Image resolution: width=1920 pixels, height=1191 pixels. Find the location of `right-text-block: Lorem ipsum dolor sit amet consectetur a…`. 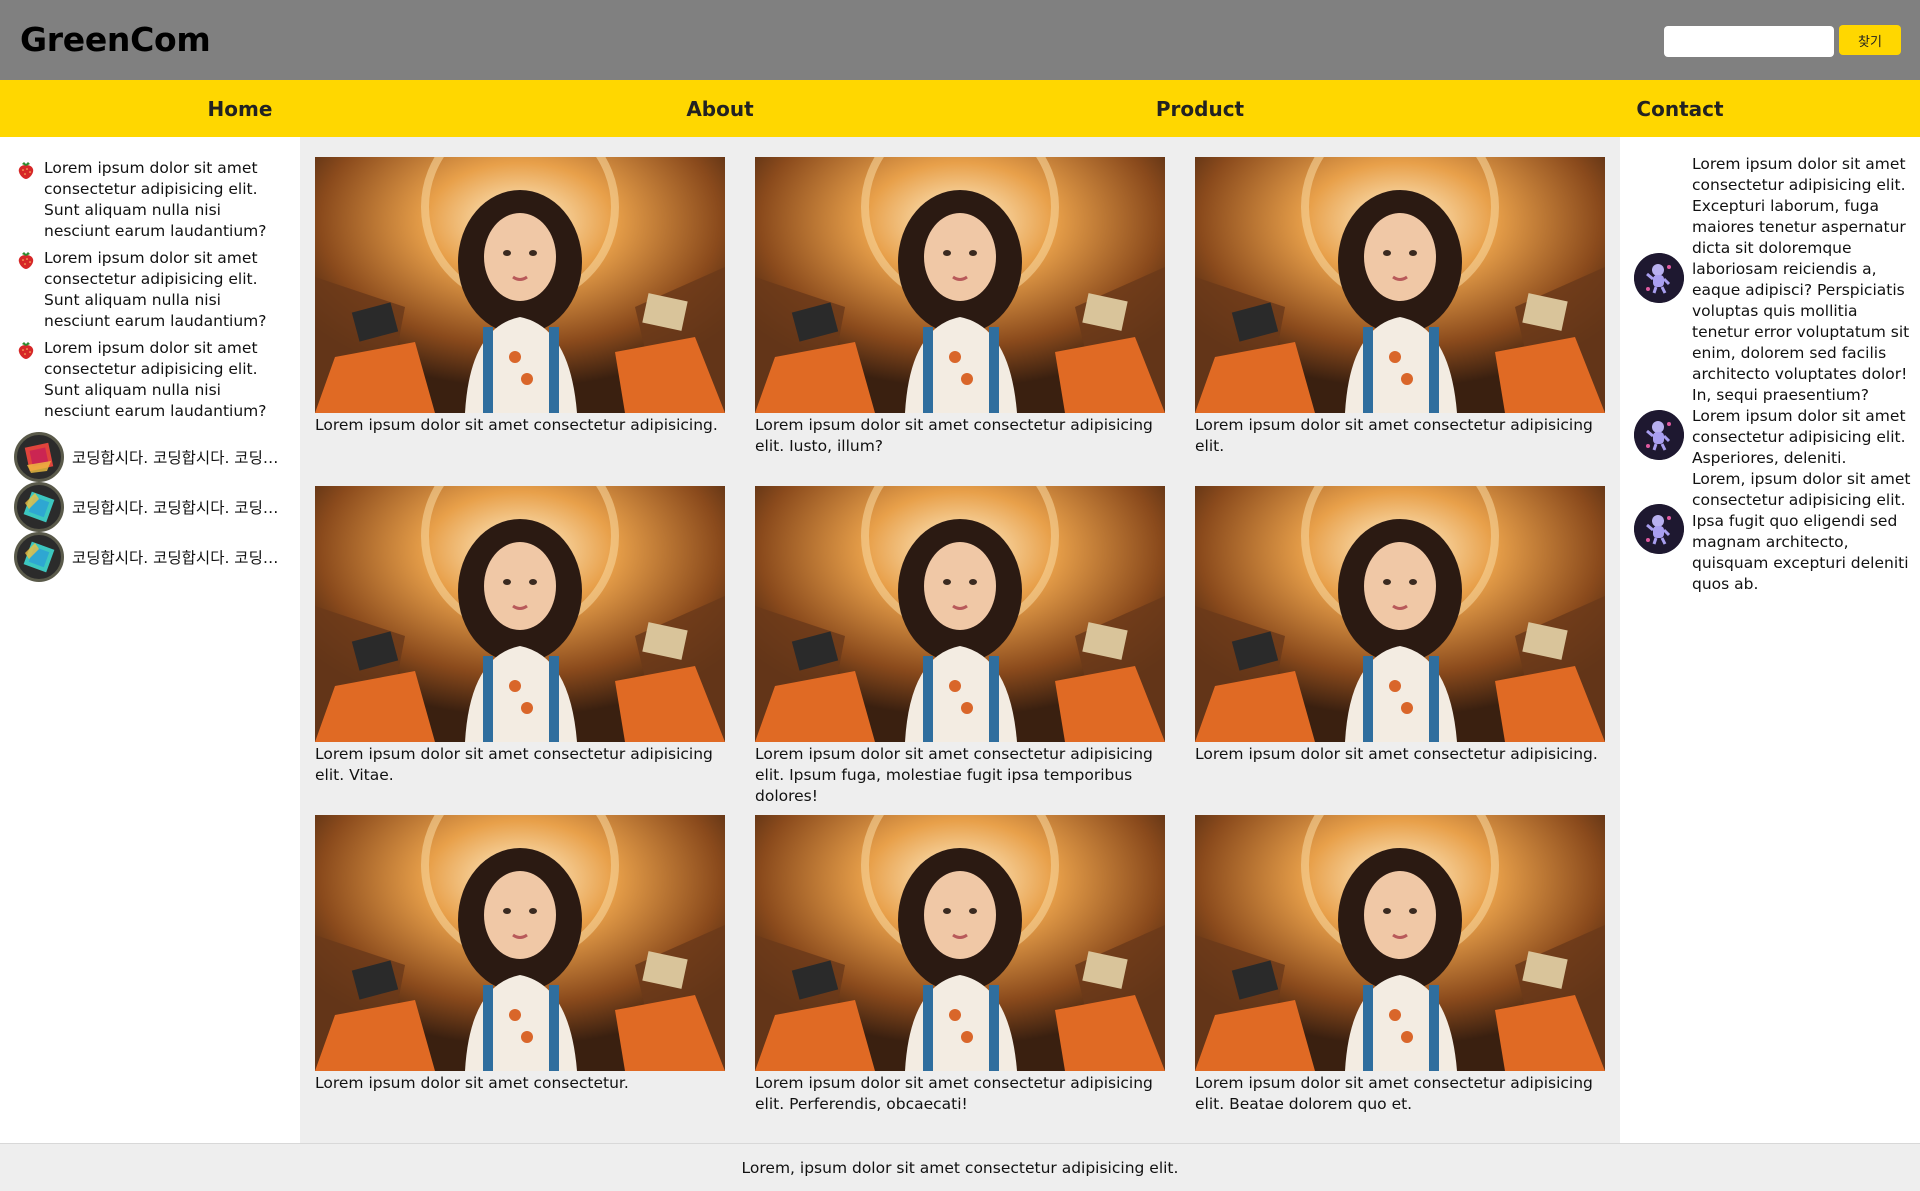

right-text-block: Lorem ipsum dolor sit amet consectetur a… is located at coordinates (1803, 374).